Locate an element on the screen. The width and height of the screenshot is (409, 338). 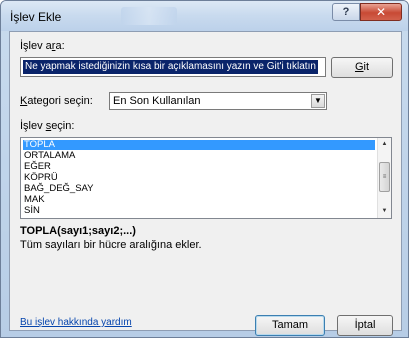
function-syntax: TOPLA(sayı1;sayı2;...) is located at coordinates (78, 231).